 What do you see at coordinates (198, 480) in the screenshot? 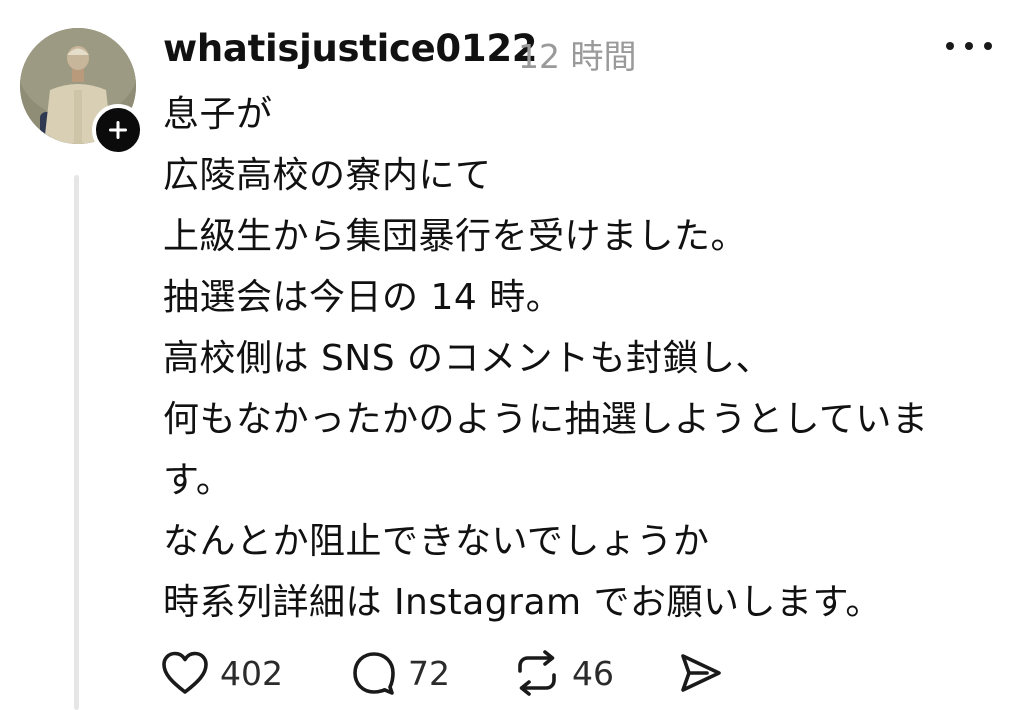
I see `post-body-line: す。` at bounding box center [198, 480].